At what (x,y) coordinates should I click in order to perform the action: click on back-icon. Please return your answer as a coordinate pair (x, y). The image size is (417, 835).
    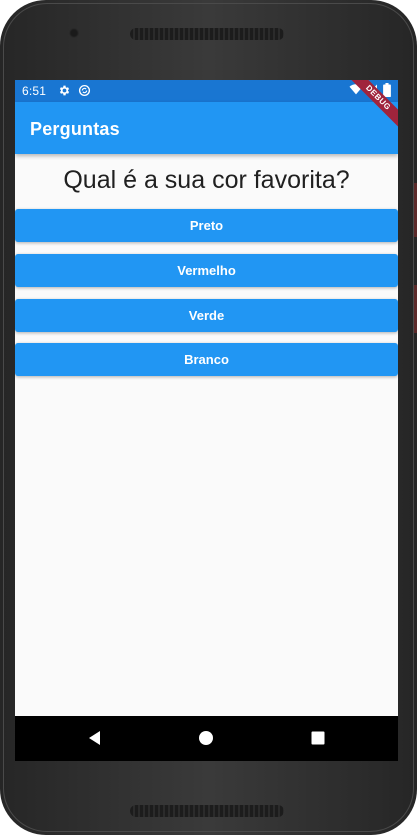
    Looking at the image, I should click on (95, 740).